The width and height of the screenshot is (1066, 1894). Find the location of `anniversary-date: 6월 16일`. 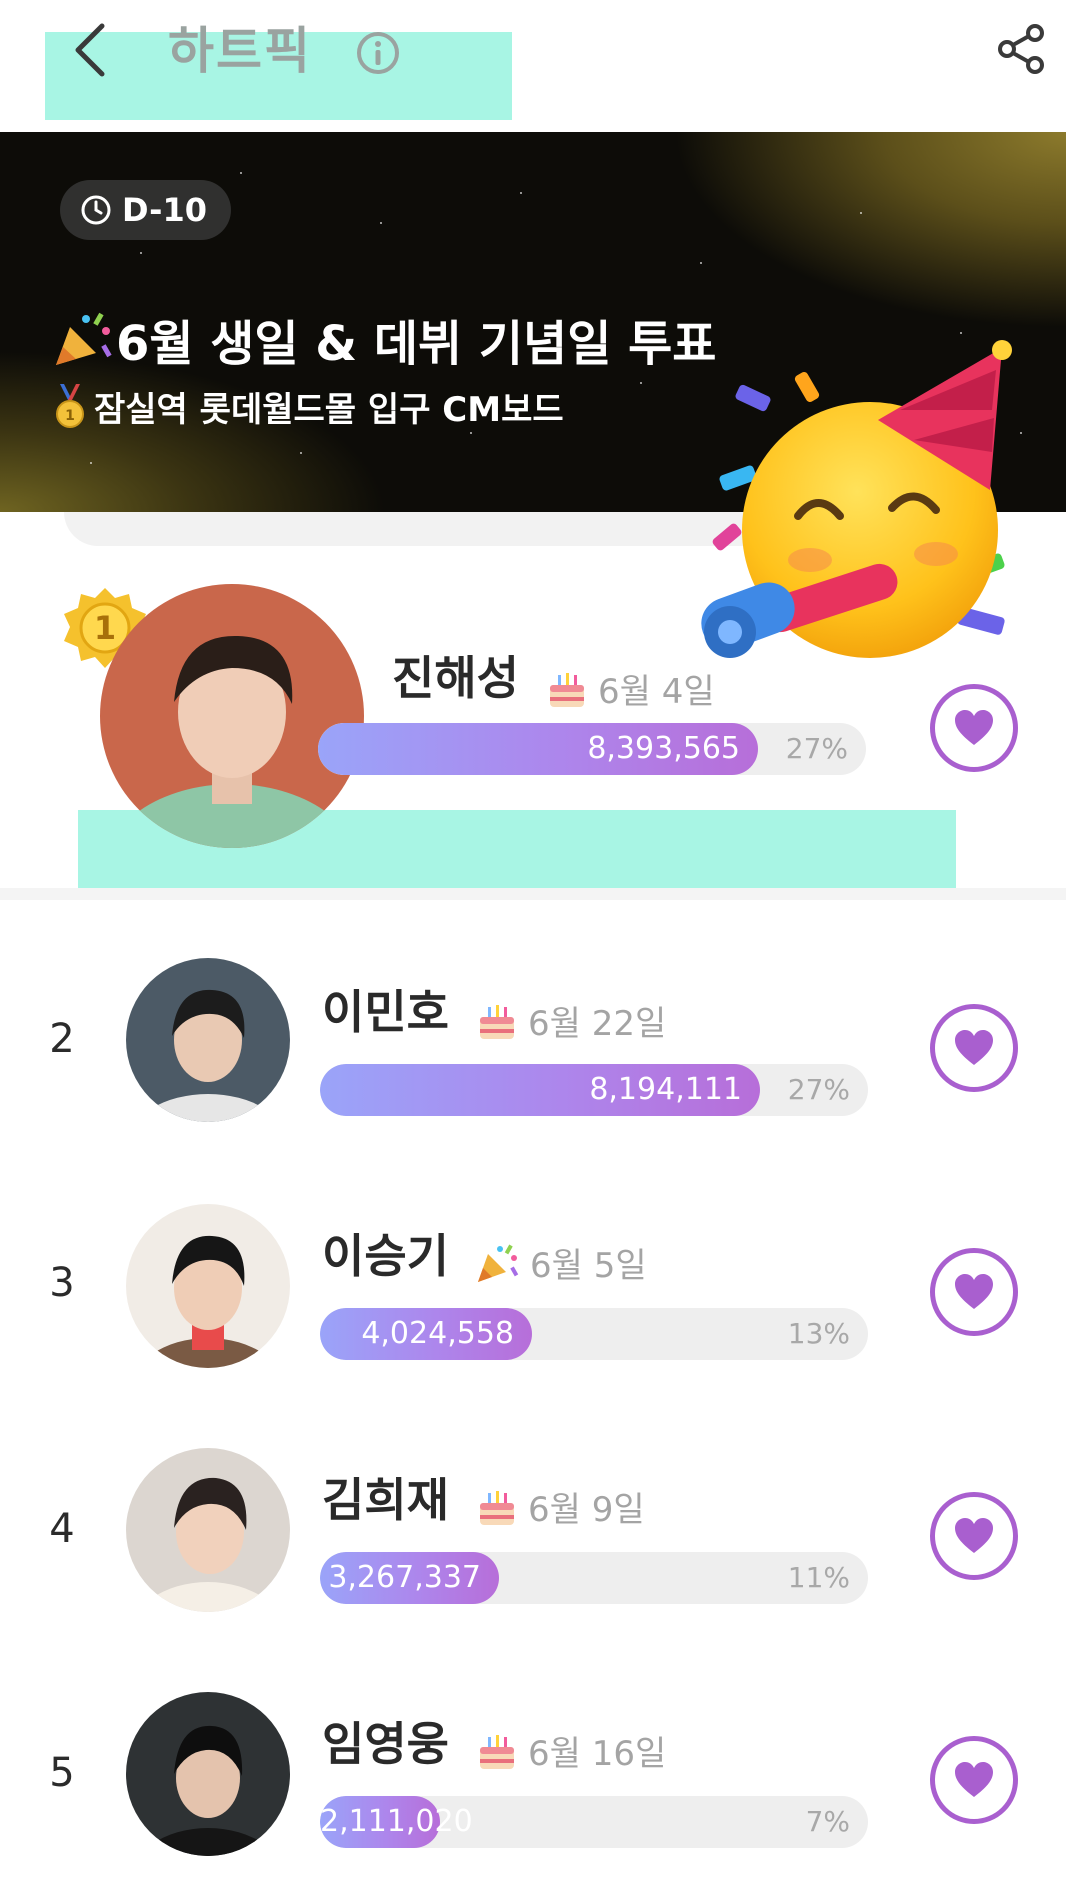

anniversary-date: 6월 16일 is located at coordinates (571, 1750).